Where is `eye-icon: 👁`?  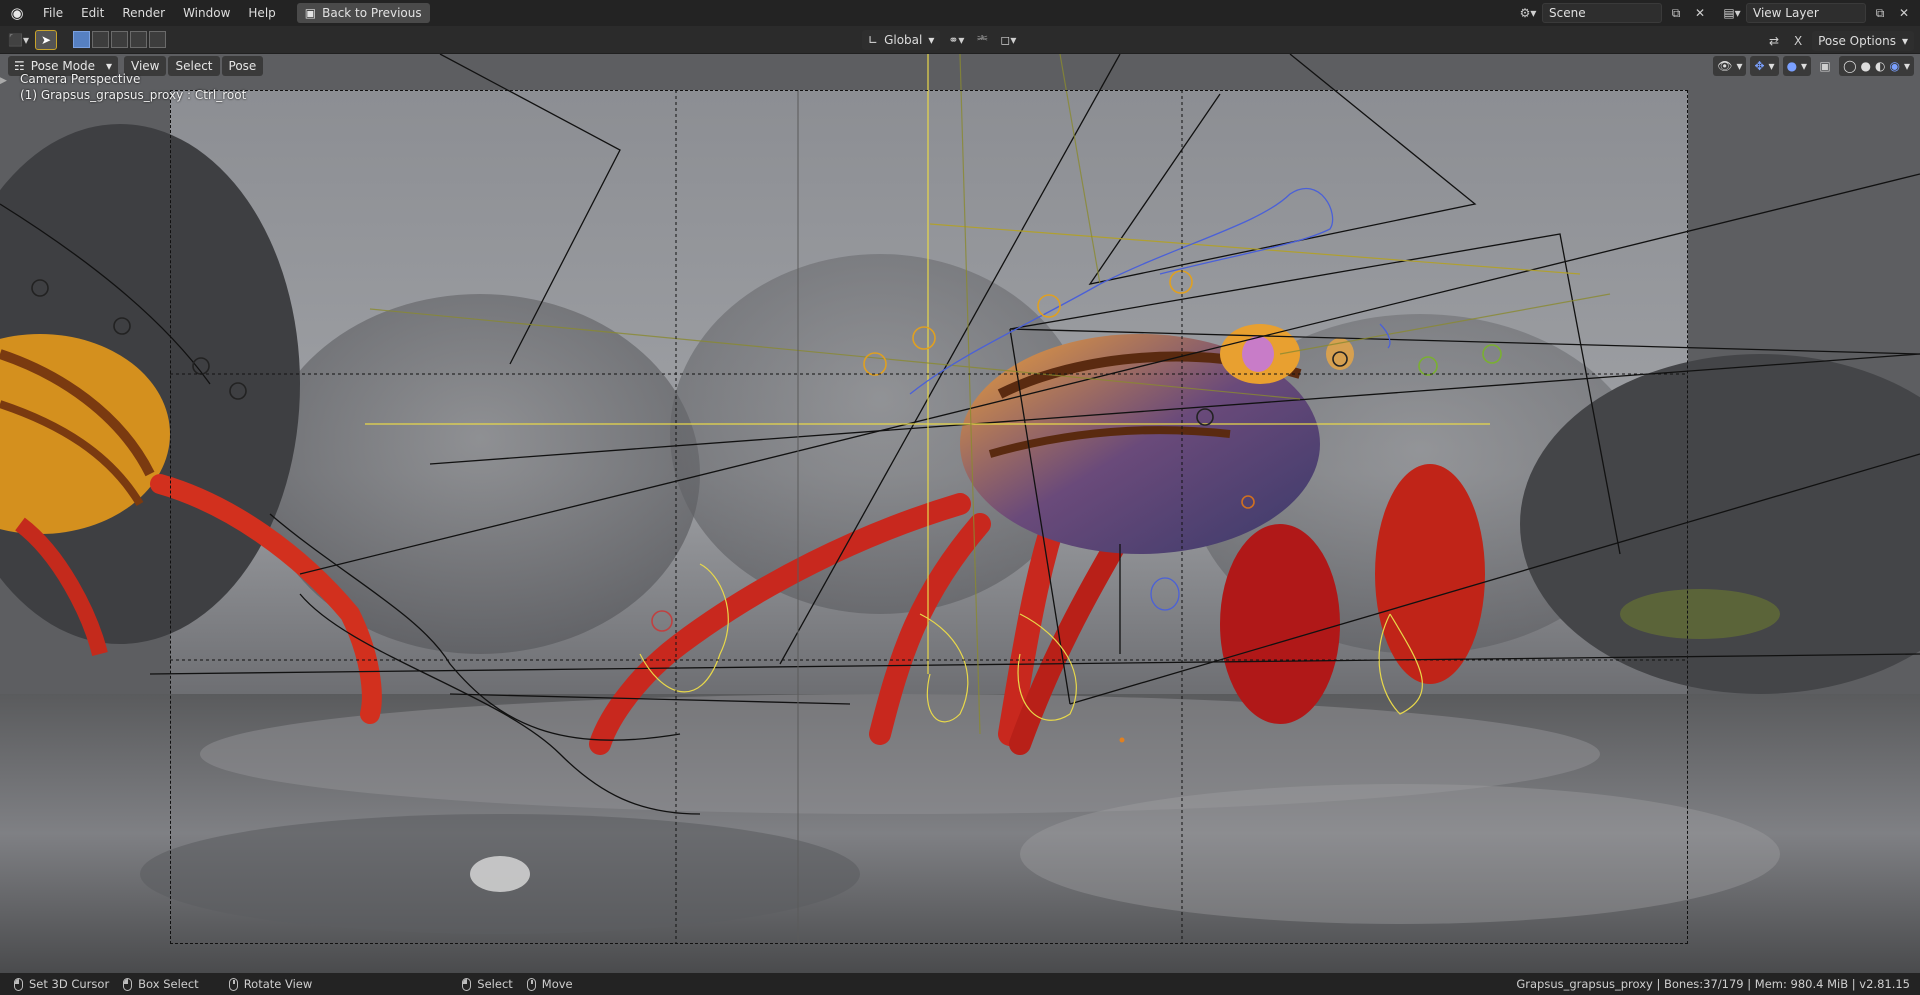 eye-icon: 👁 is located at coordinates (1725, 66).